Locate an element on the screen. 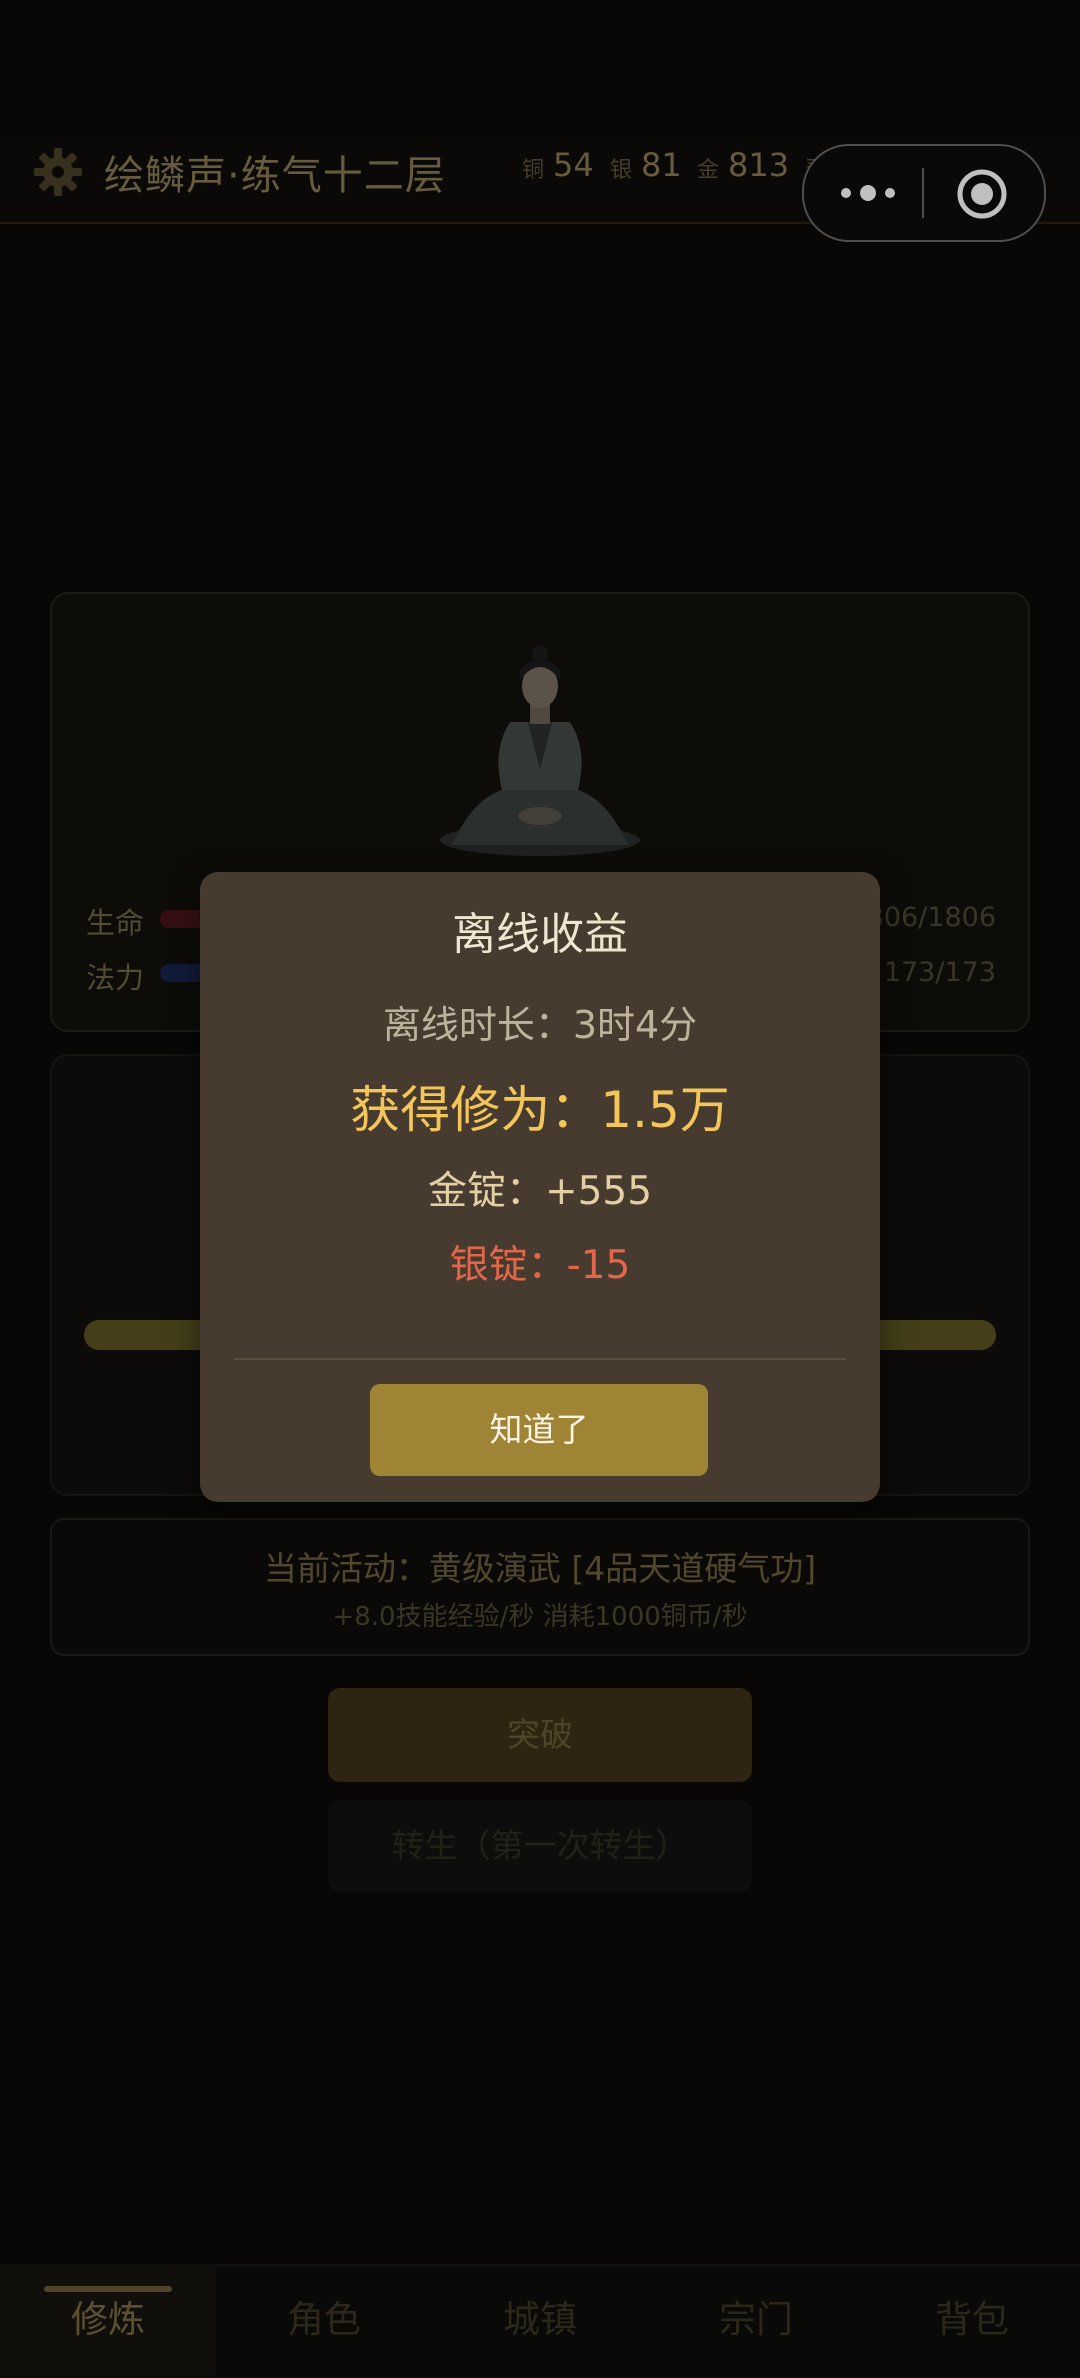 This screenshot has width=1080, height=2378. confirm-button: 知道了 is located at coordinates (539, 1430).